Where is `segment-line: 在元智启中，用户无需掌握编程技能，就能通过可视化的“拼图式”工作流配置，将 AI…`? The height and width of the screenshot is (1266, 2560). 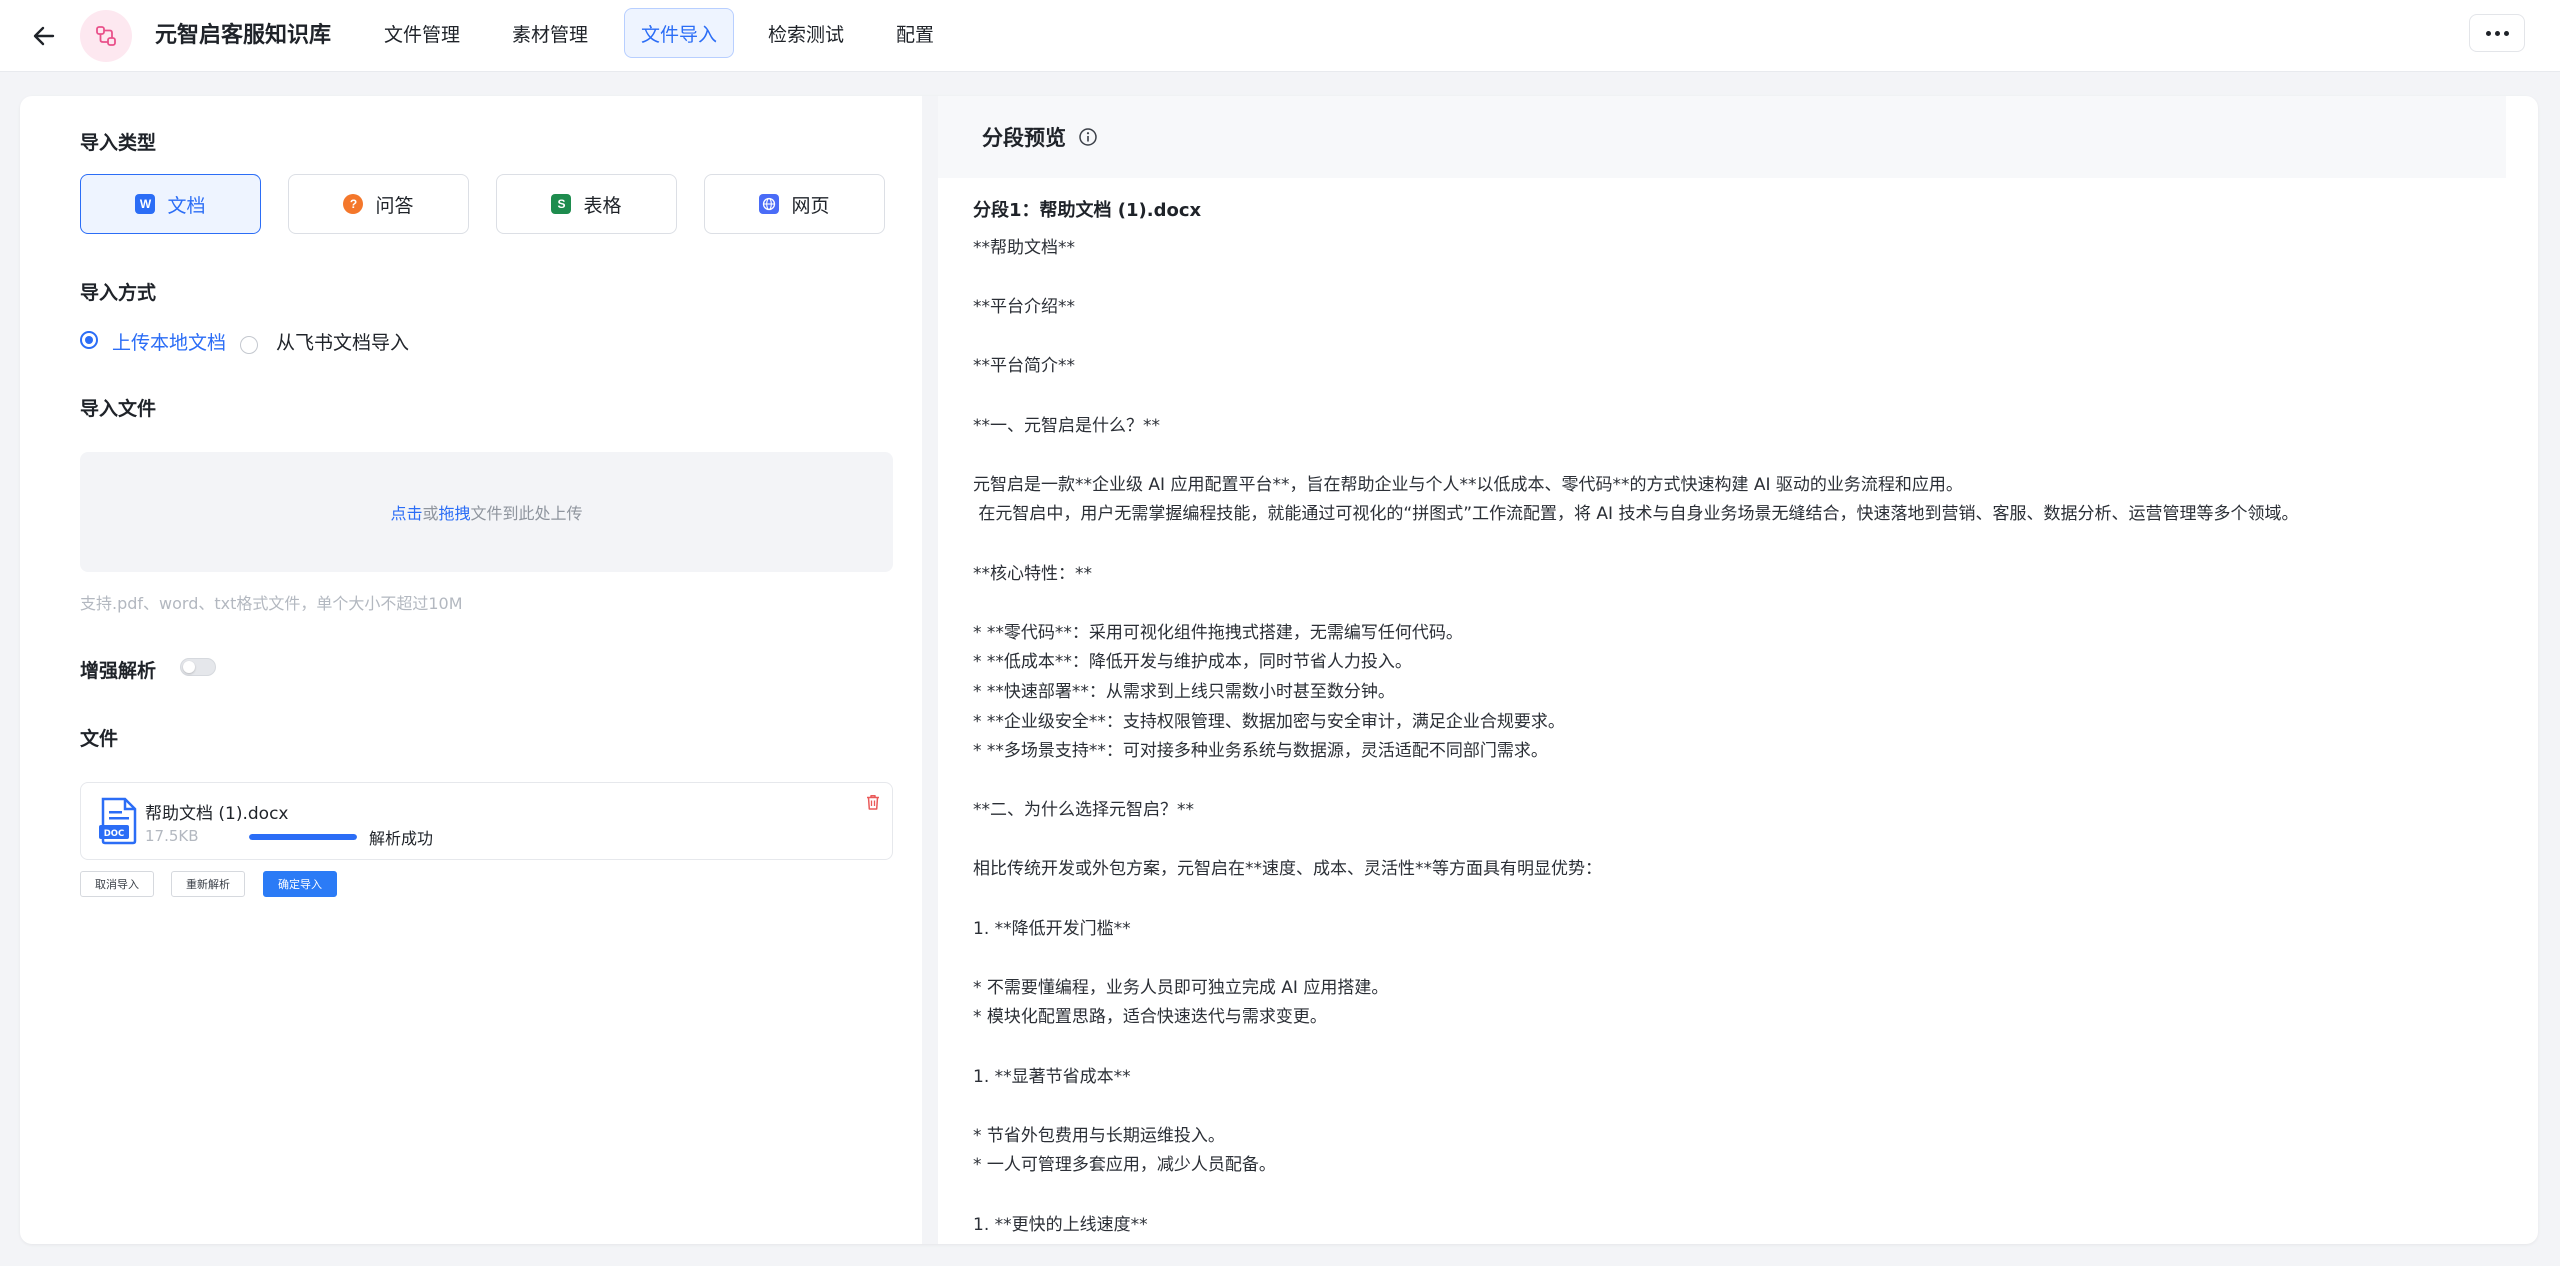
segment-line: 在元智启中，用户无需掌握编程技能，就能通过可视化的“拼图式”工作流配置，将 AI… is located at coordinates (1636, 514).